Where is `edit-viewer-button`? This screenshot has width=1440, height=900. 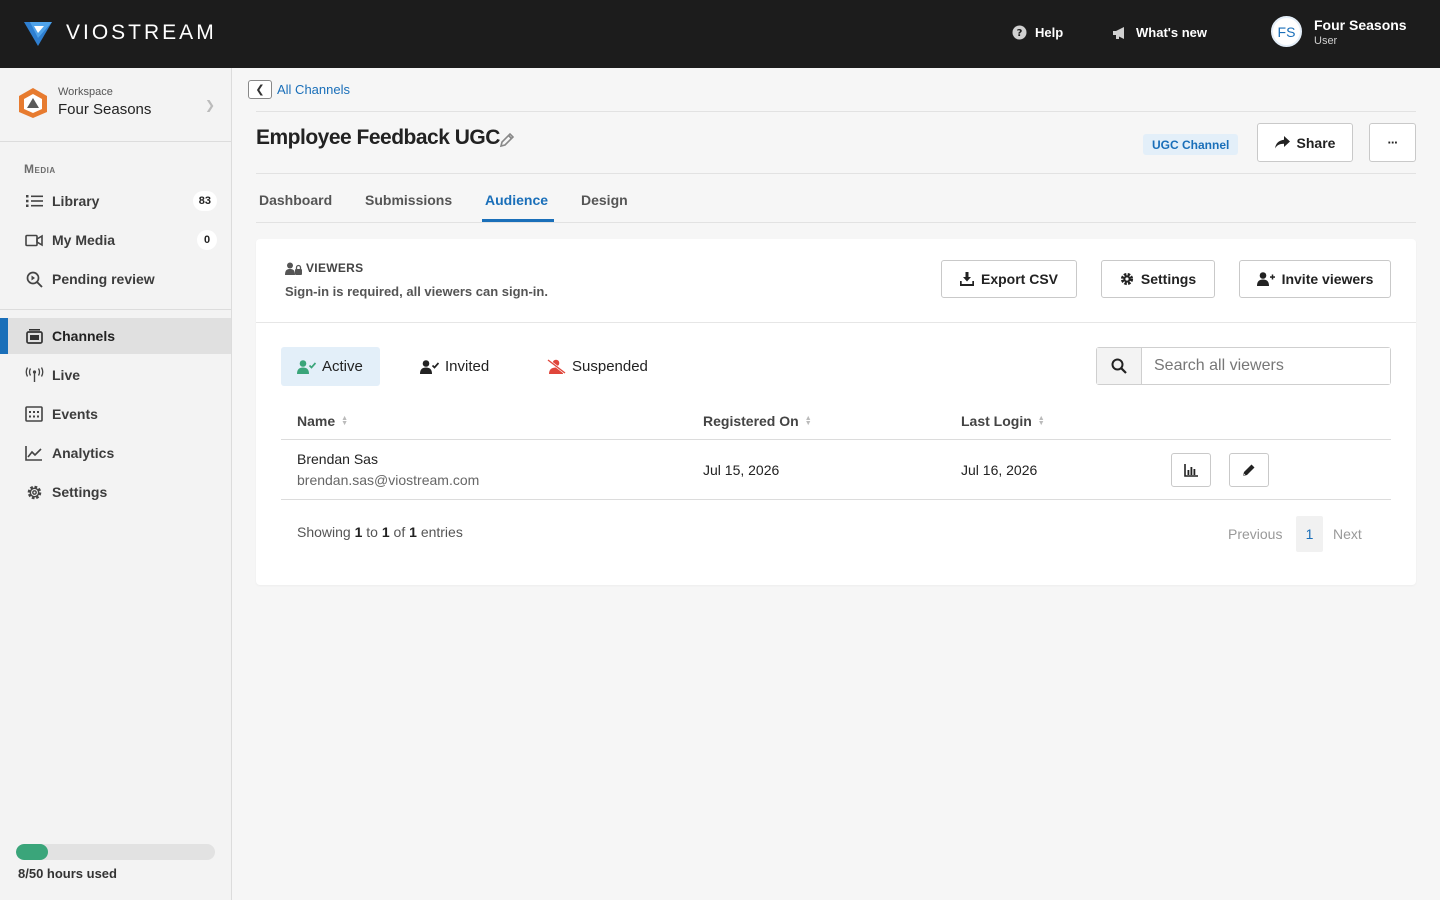 edit-viewer-button is located at coordinates (1249, 470).